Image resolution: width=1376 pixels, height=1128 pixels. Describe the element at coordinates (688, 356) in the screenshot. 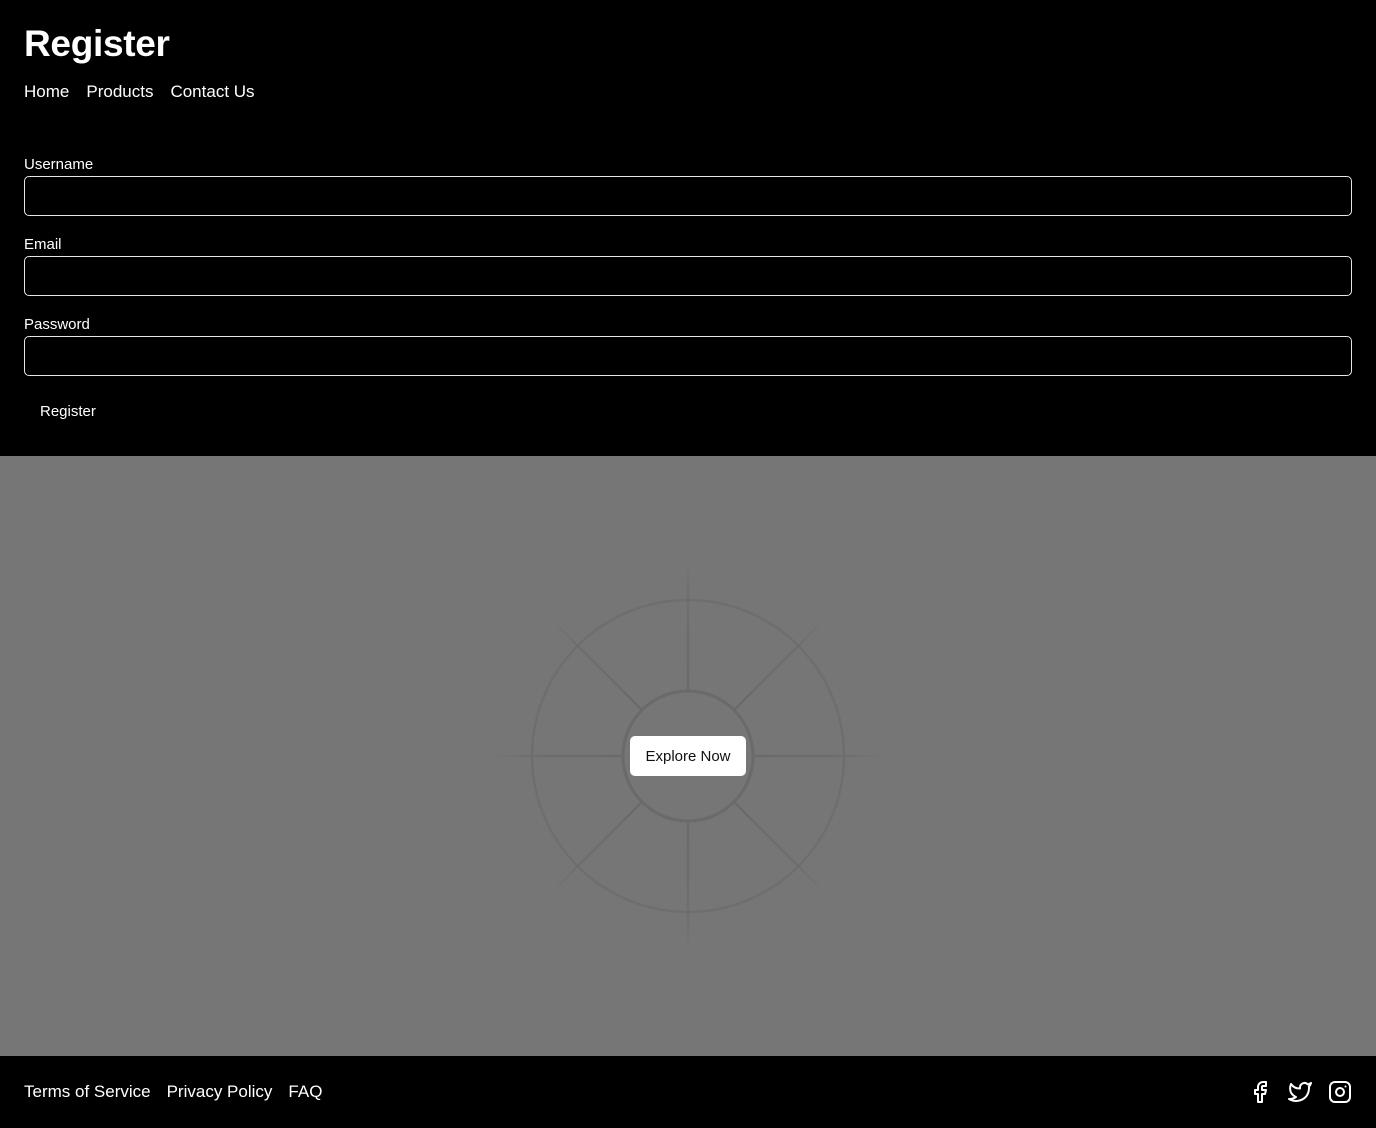

I see `password-field` at that location.